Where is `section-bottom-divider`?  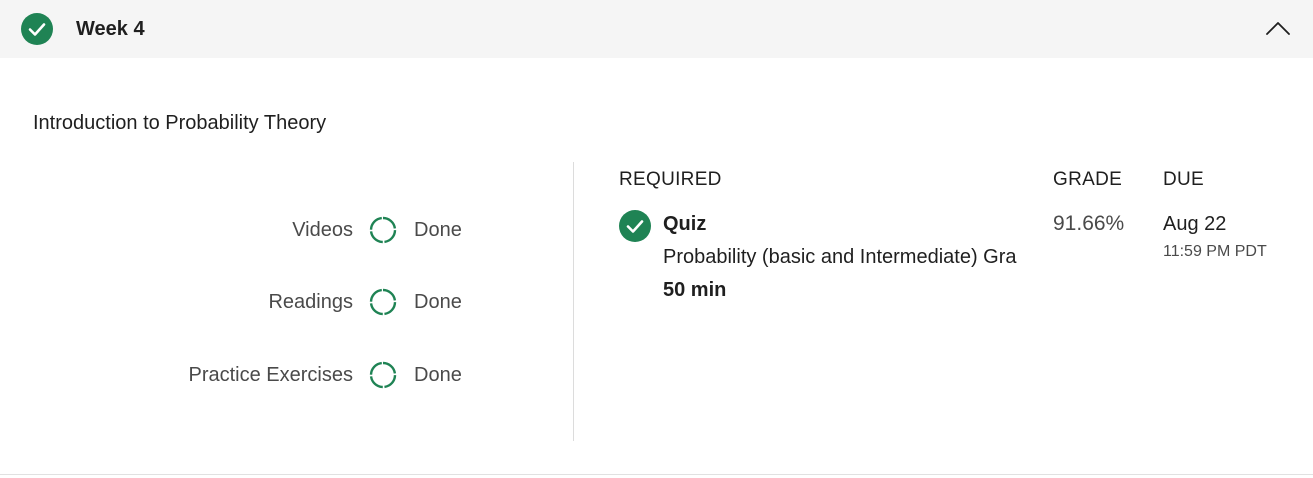 section-bottom-divider is located at coordinates (656, 474).